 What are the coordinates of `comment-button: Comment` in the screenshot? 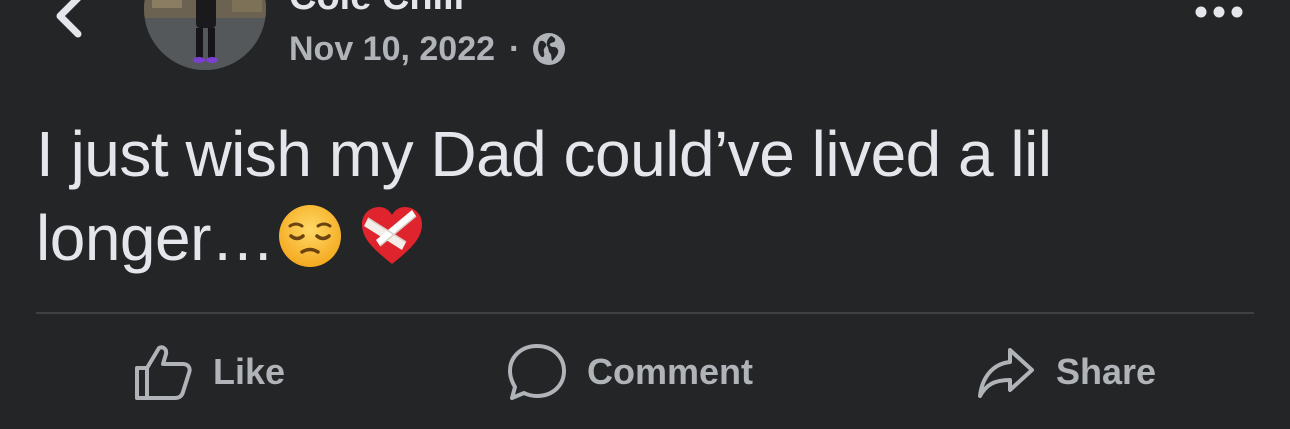 It's located at (630, 372).